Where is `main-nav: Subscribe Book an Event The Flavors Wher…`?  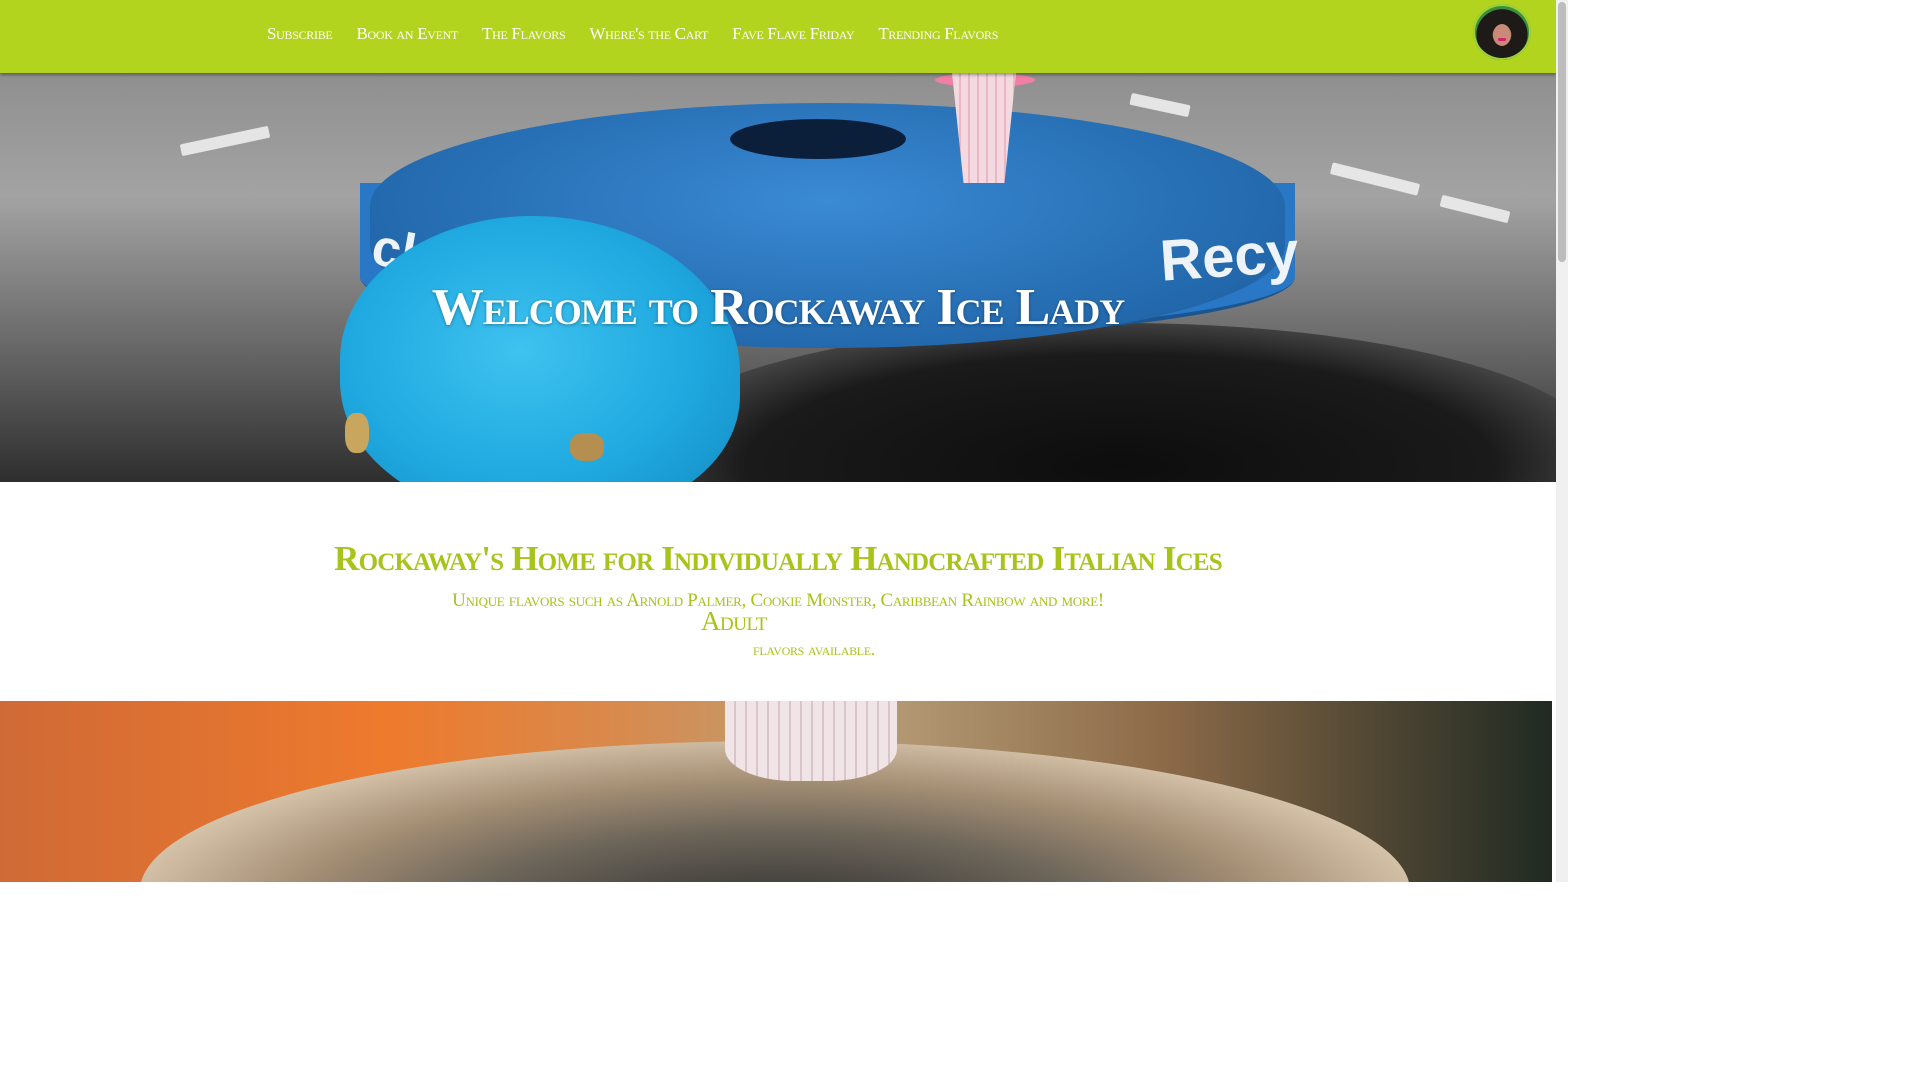
main-nav: Subscribe Book an Event The Flavors Wher… is located at coordinates (632, 34).